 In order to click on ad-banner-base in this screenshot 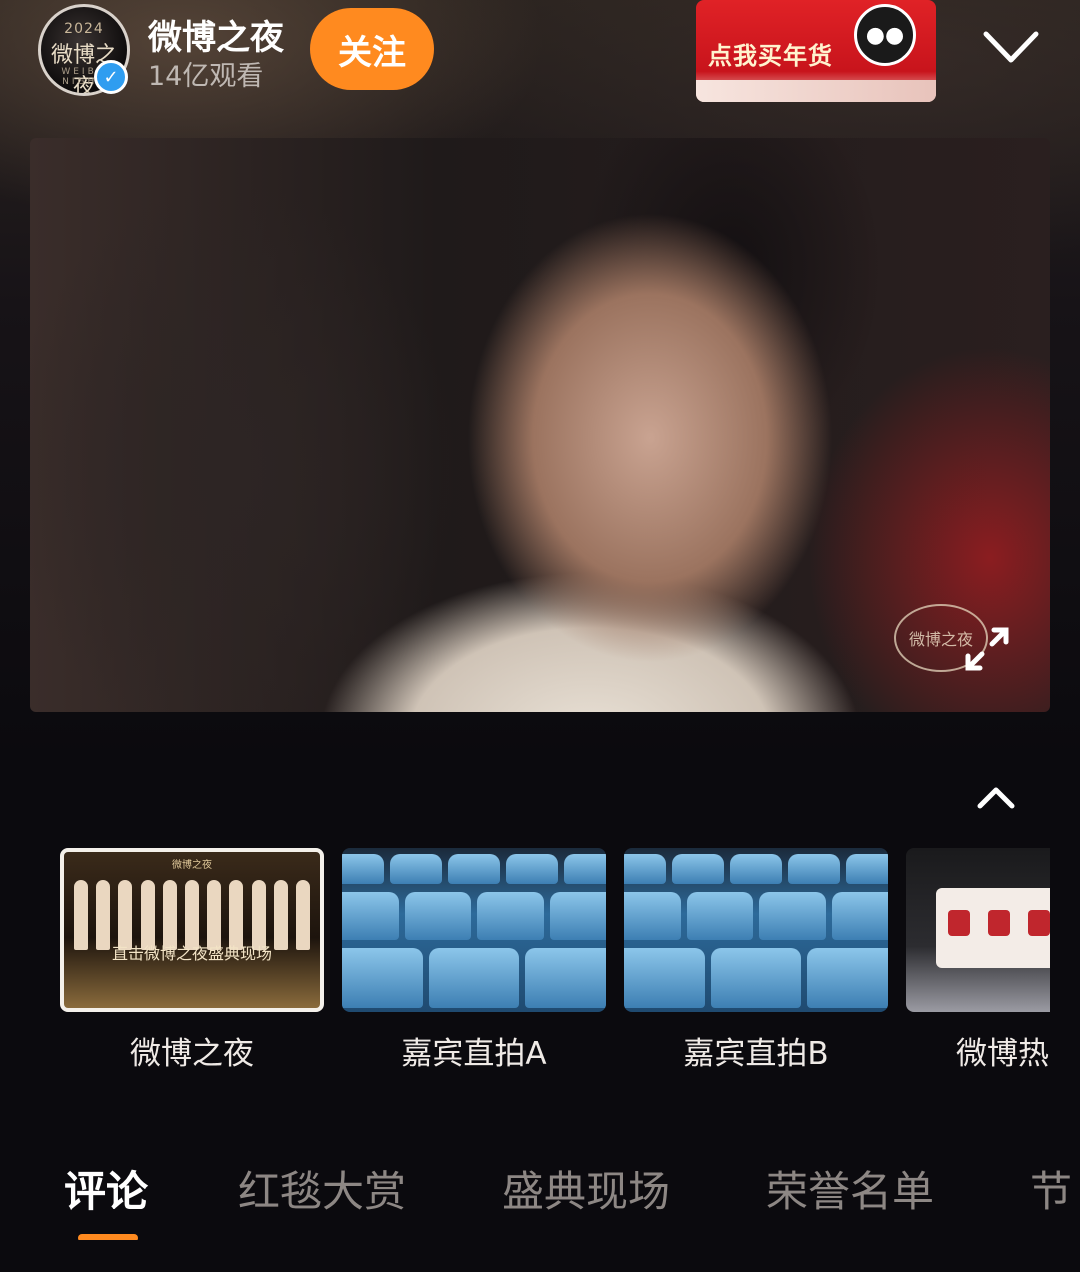, I will do `click(816, 91)`.